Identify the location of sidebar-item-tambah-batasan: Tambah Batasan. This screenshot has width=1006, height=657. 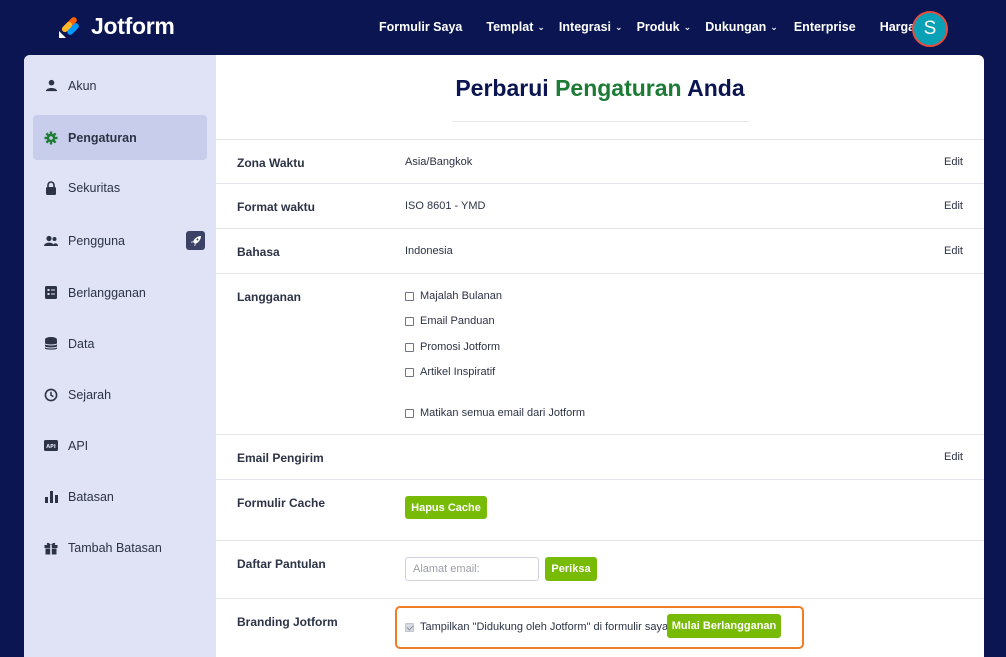
(120, 547).